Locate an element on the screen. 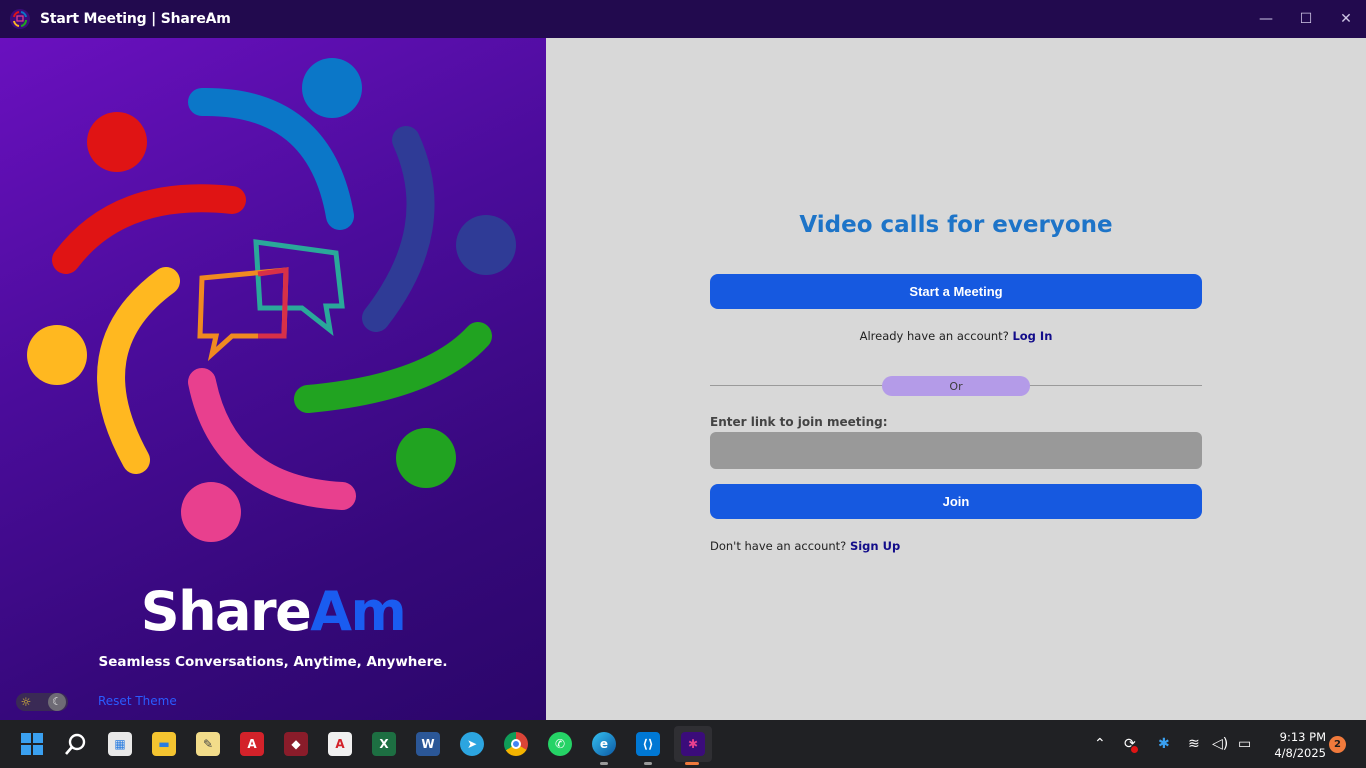 This screenshot has height=768, width=1366. moon-icon: ☾ is located at coordinates (57, 702).